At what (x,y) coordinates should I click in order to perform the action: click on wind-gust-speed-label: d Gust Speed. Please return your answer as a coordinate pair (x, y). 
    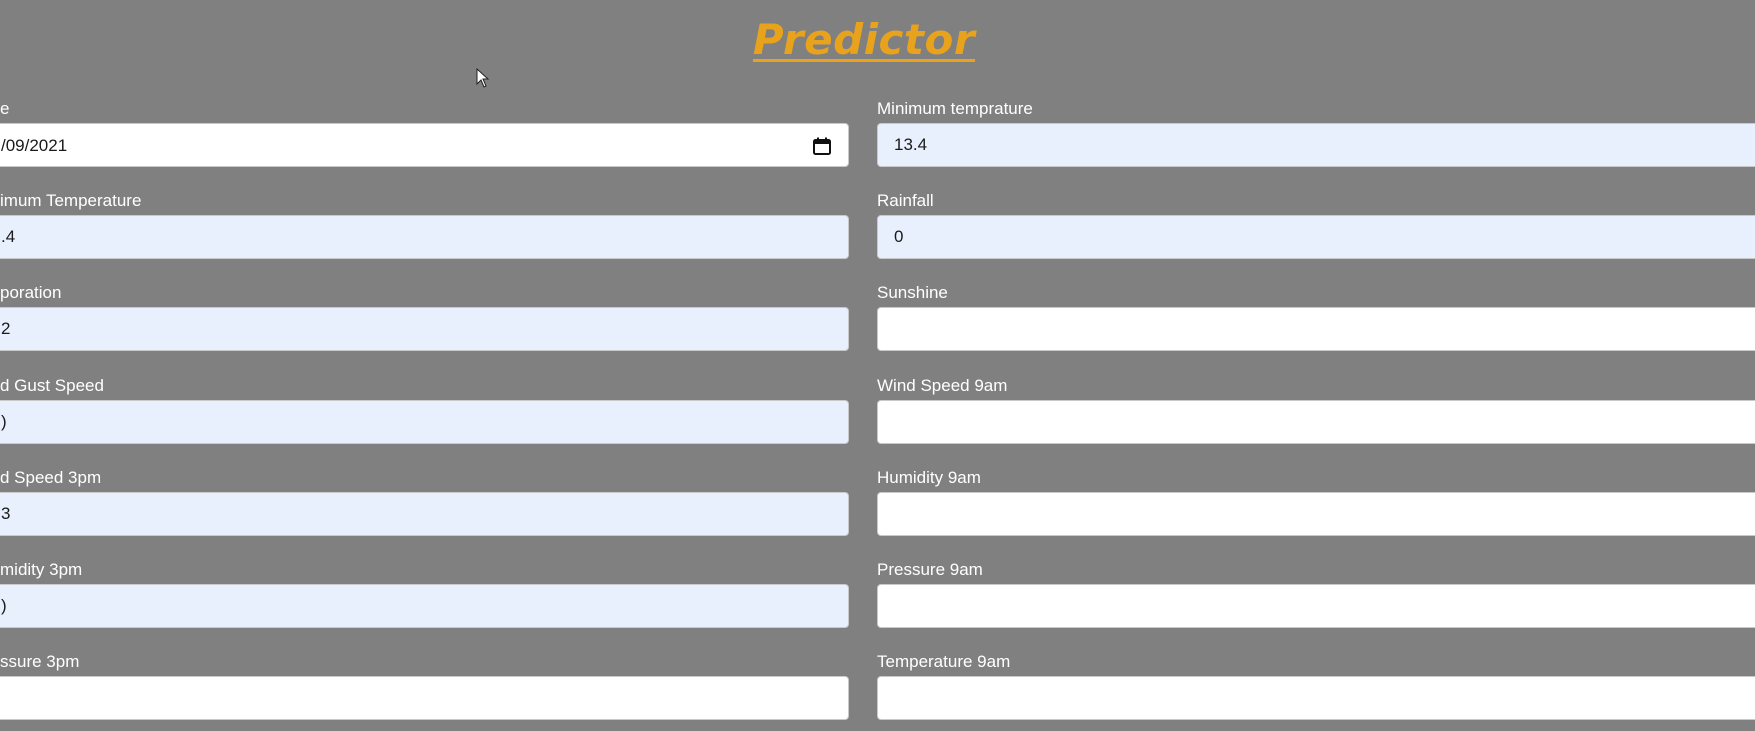
    Looking at the image, I should click on (52, 385).